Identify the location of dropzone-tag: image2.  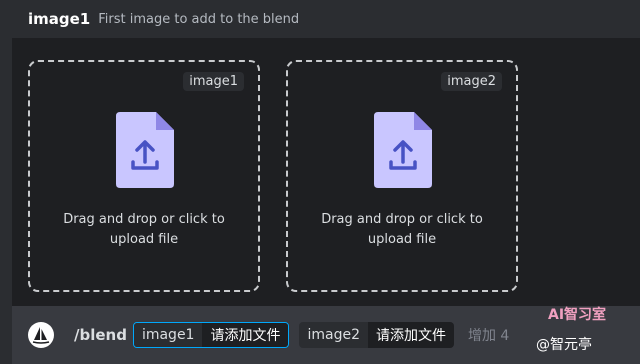
(471, 81).